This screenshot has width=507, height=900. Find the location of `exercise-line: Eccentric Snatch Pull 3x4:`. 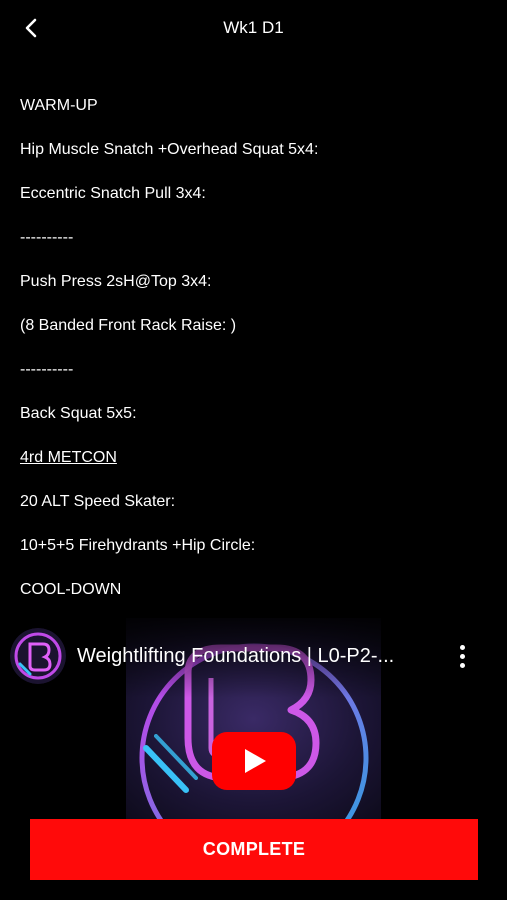

exercise-line: Eccentric Snatch Pull 3x4: is located at coordinates (113, 193).